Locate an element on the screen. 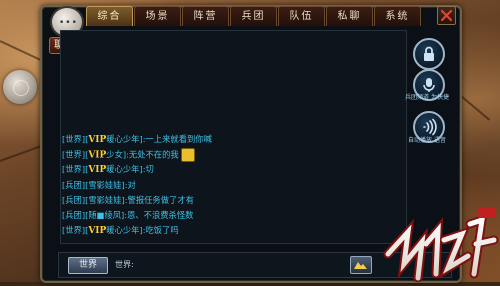  mountain-icon is located at coordinates (360, 265).